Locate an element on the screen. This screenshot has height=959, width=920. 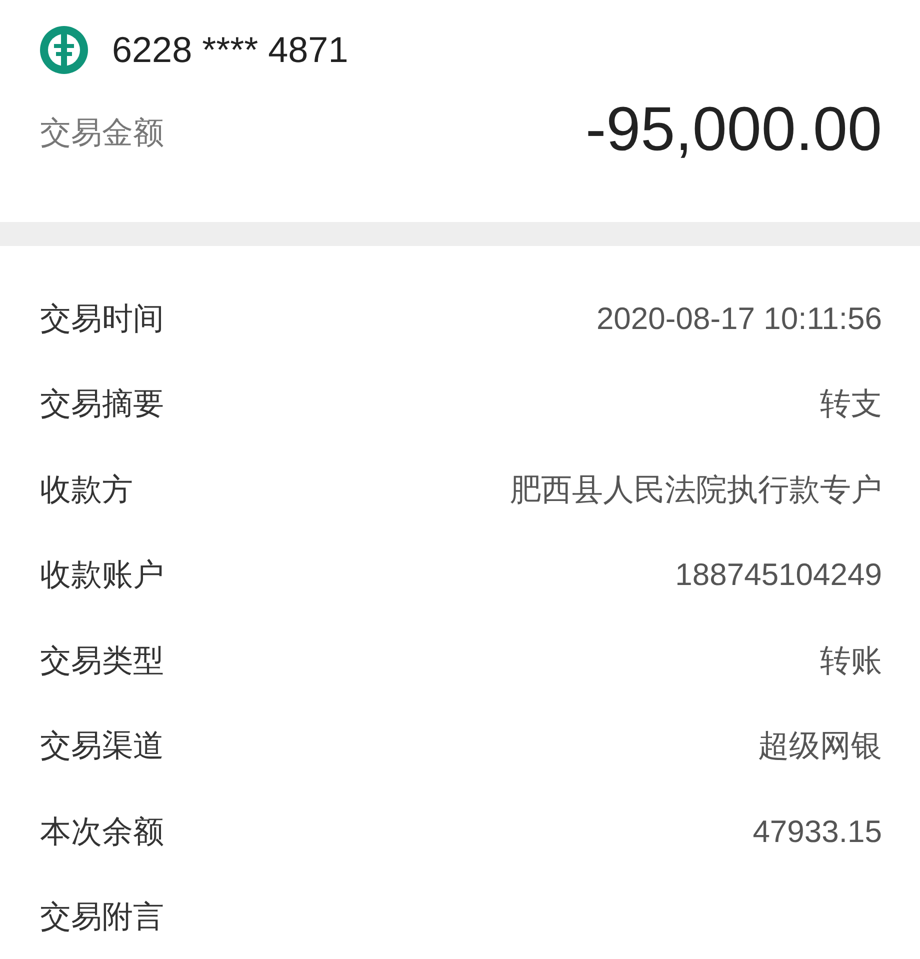
detail-label: 交易渠道 is located at coordinates (102, 746).